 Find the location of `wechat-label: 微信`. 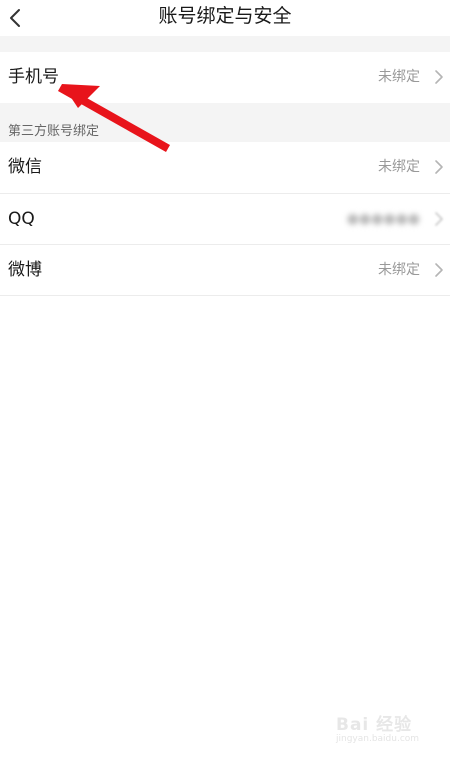

wechat-label: 微信 is located at coordinates (25, 167).